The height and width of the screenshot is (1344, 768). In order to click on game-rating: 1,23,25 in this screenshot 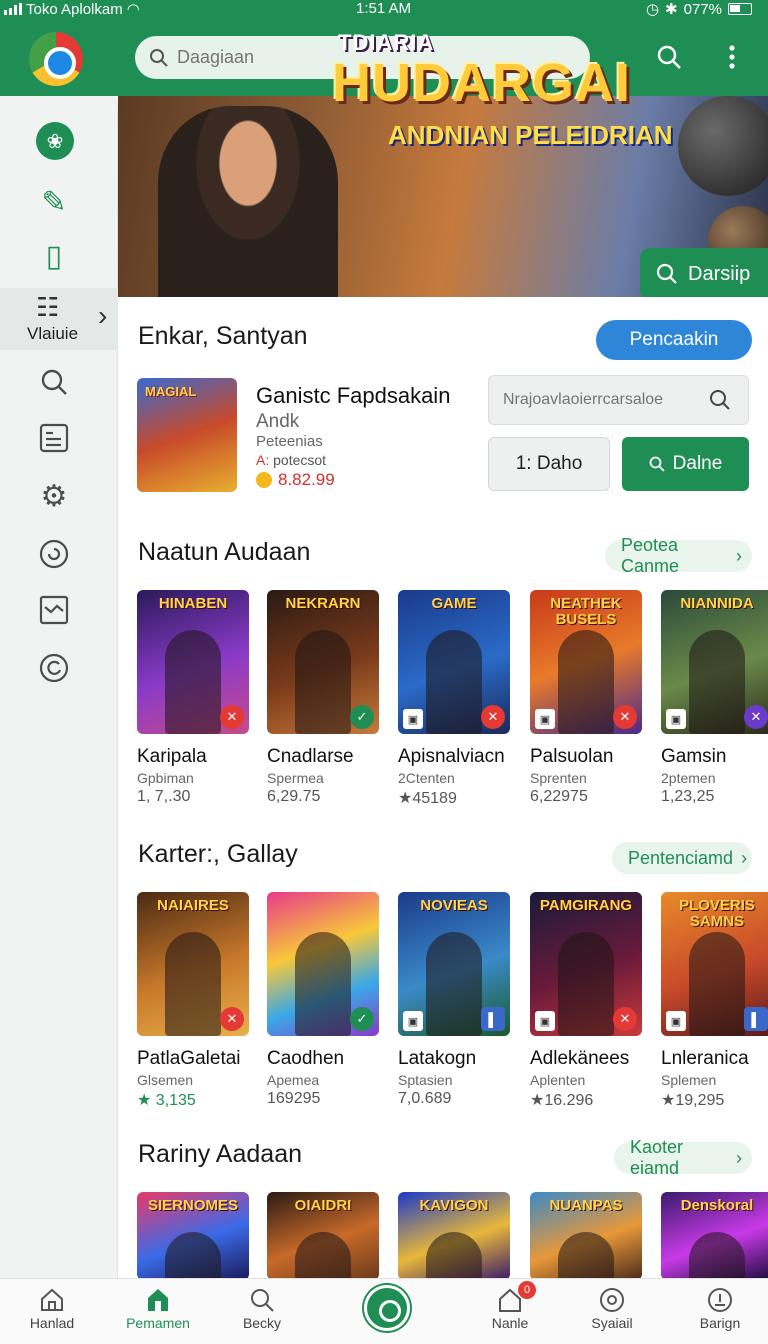, I will do `click(688, 796)`.